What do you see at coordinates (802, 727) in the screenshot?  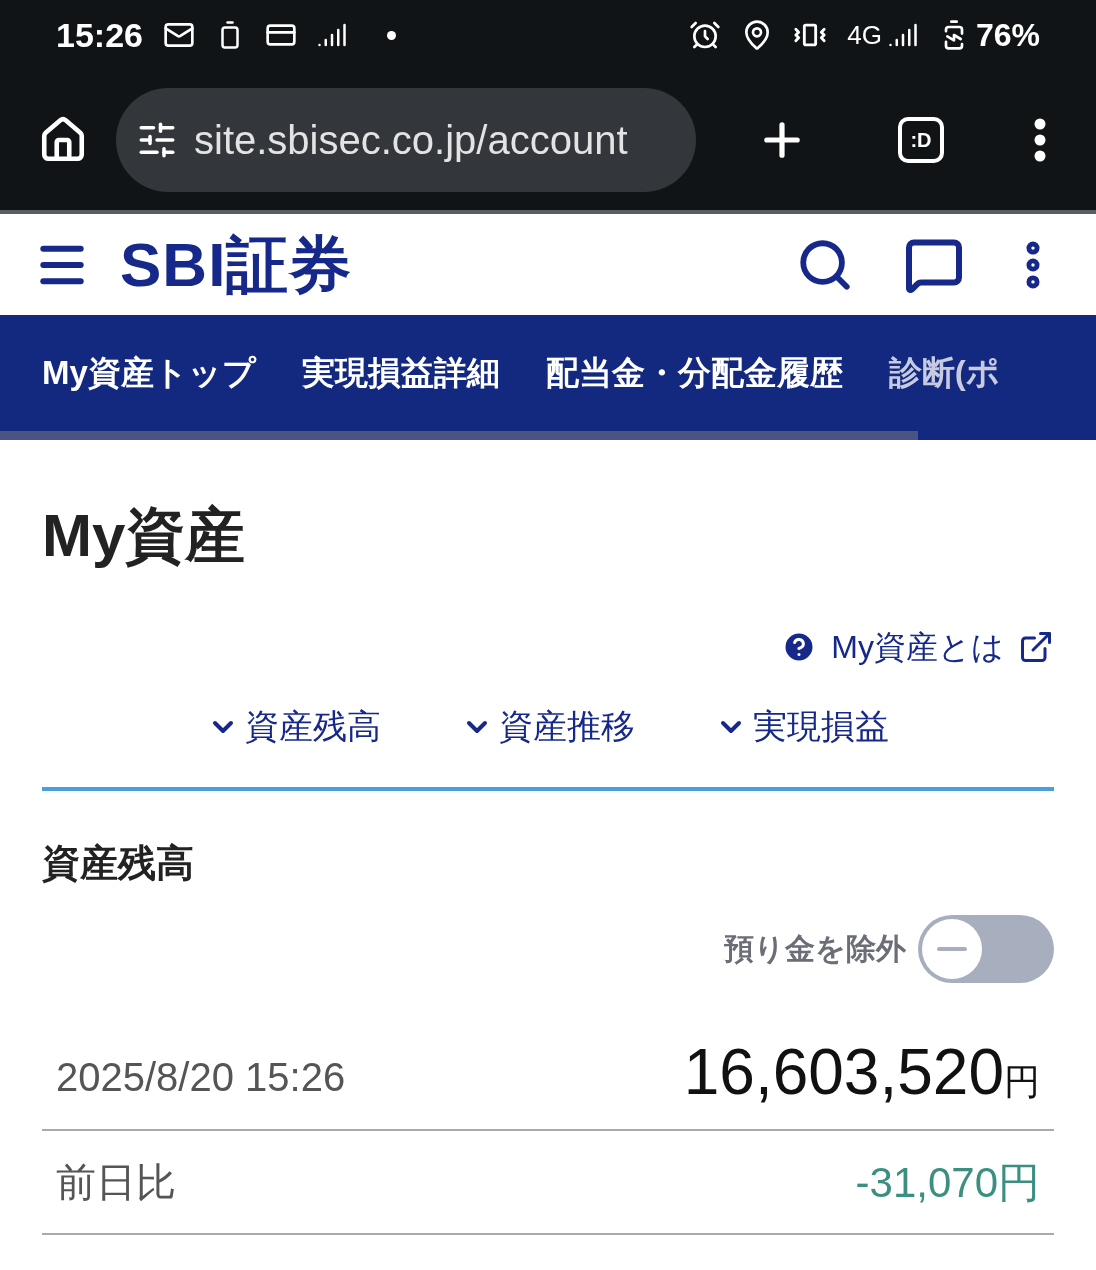 I see `section-link: 実現損益` at bounding box center [802, 727].